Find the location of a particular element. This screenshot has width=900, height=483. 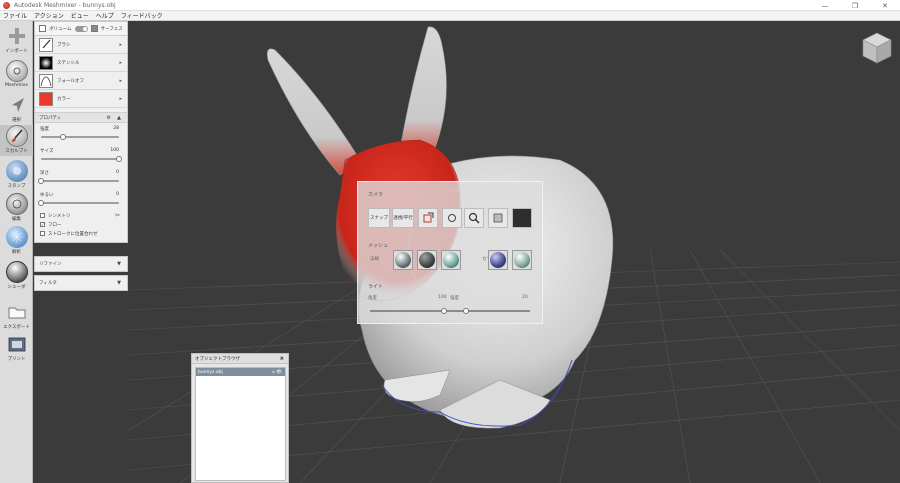

mesh-title: メッシュ is located at coordinates (378, 246).